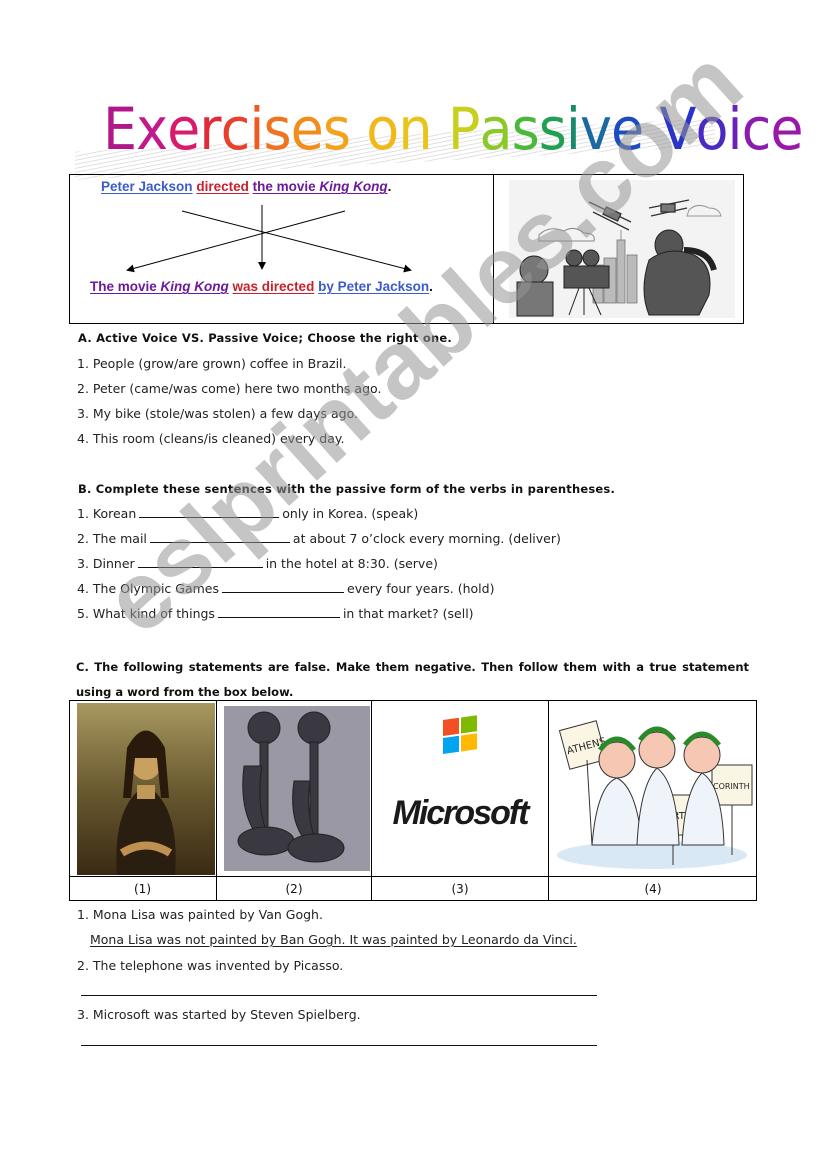  I want to click on microsoft-logo-image: Microsoft, so click(460, 788).